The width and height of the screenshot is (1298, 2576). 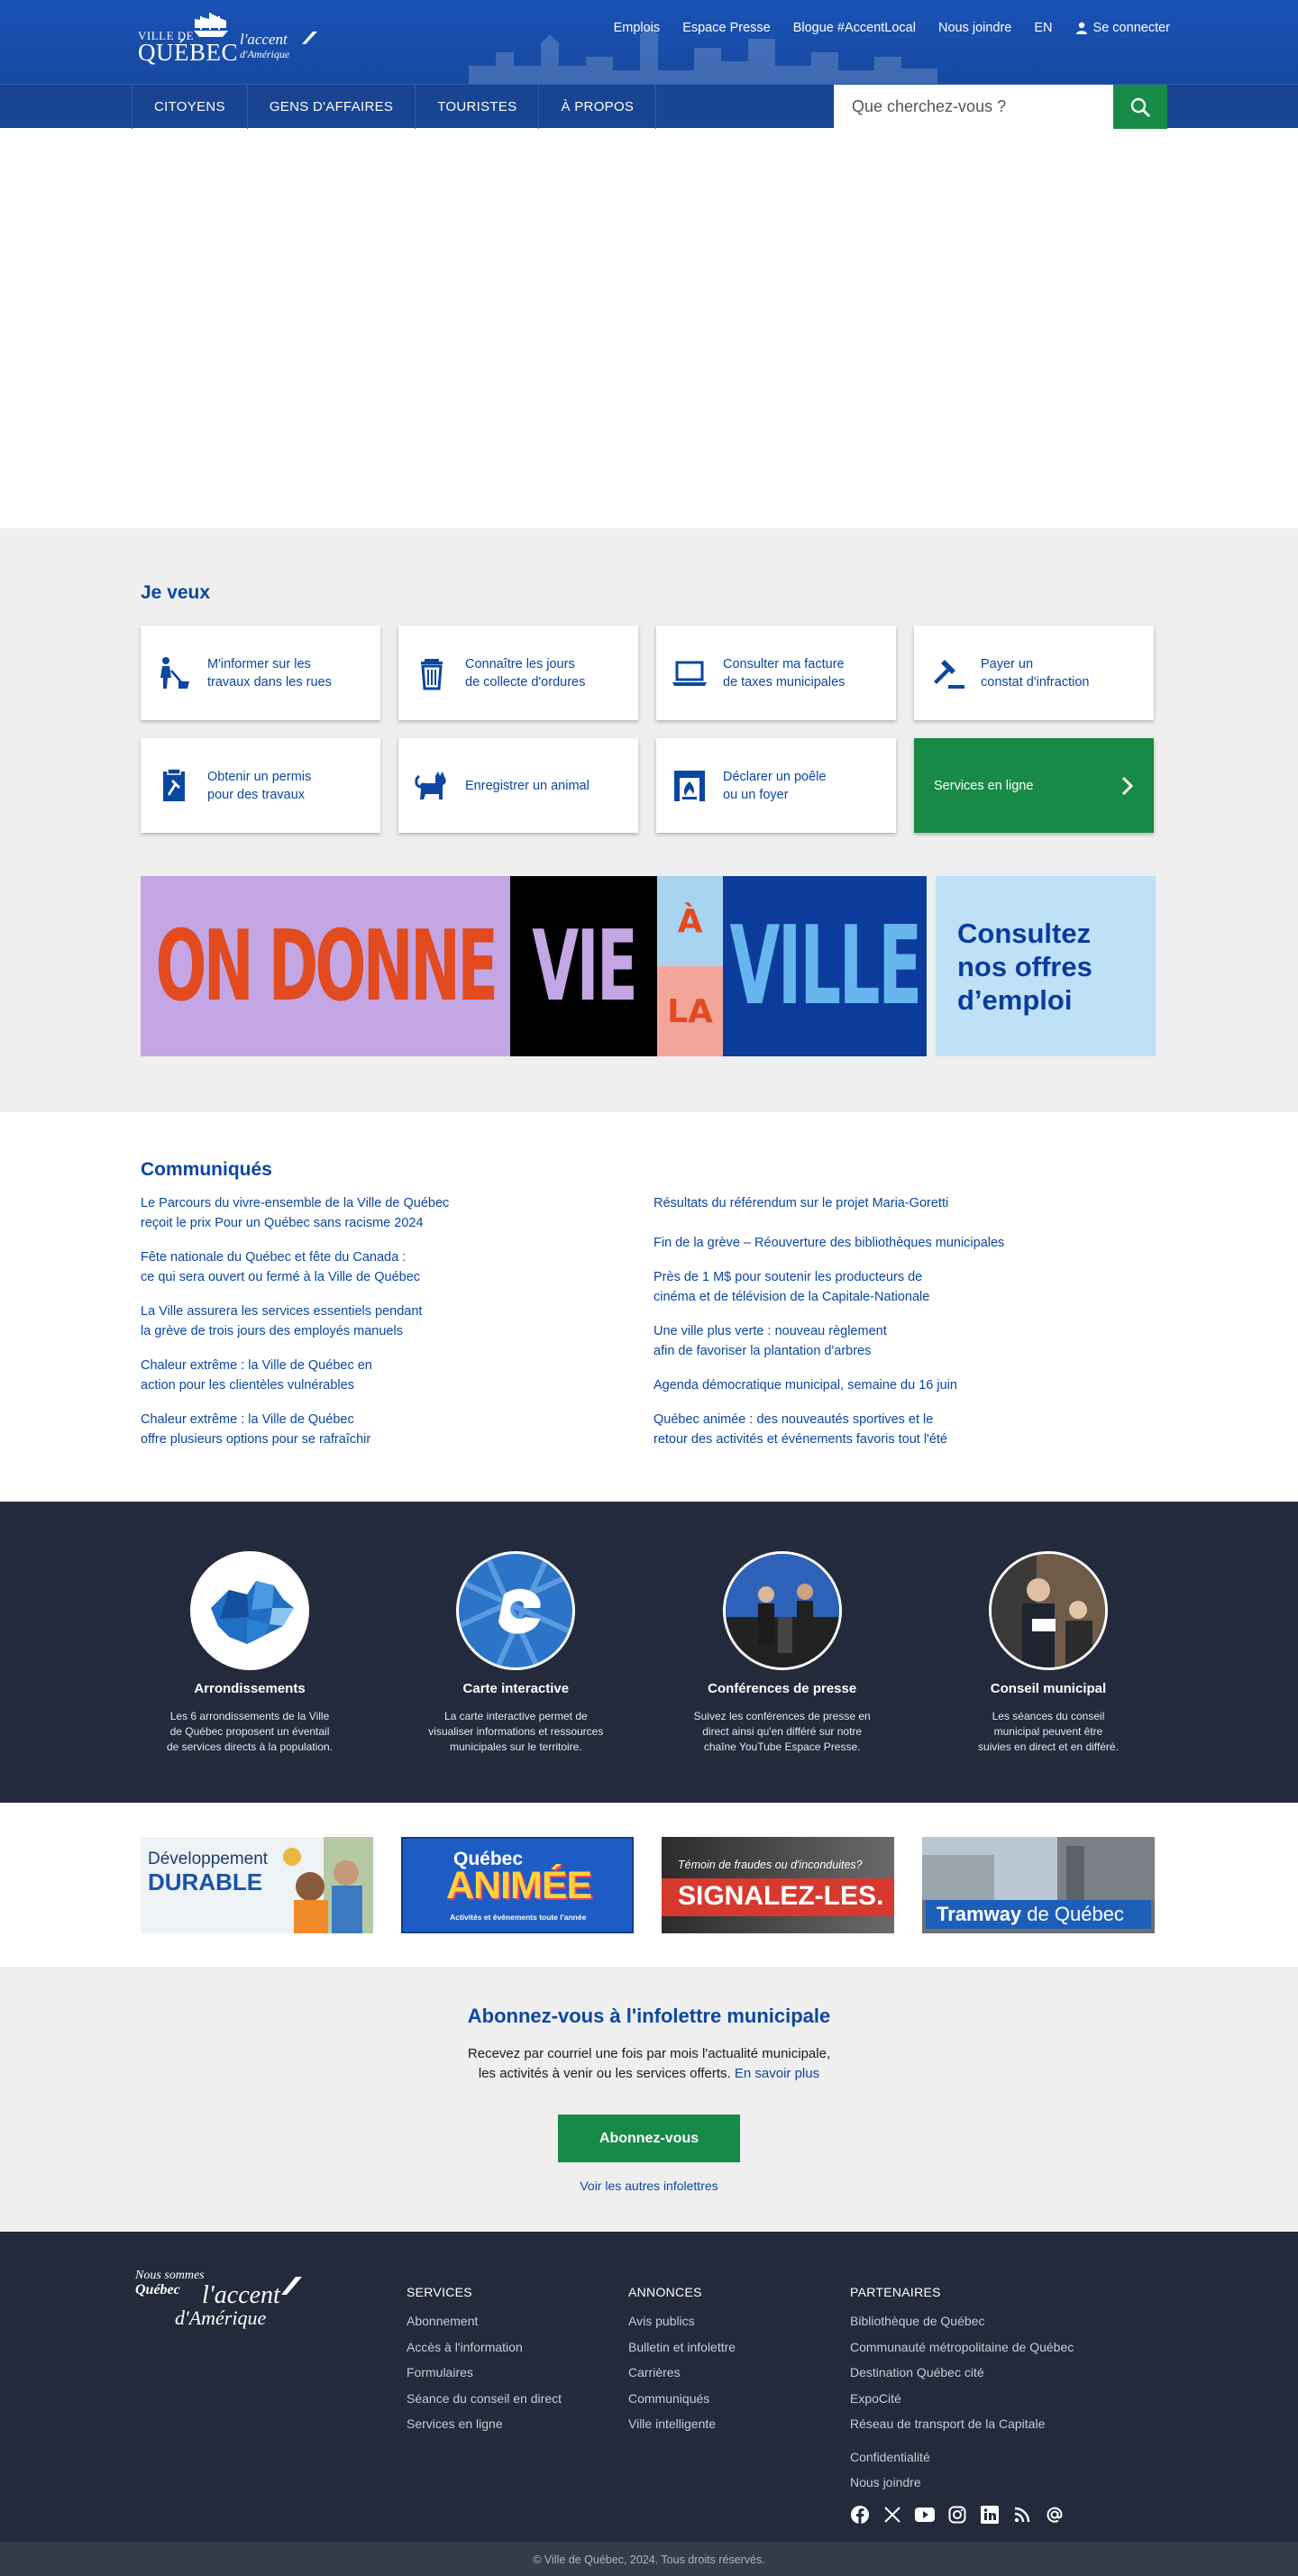 I want to click on feature-title: Arrondissements, so click(x=250, y=1688).